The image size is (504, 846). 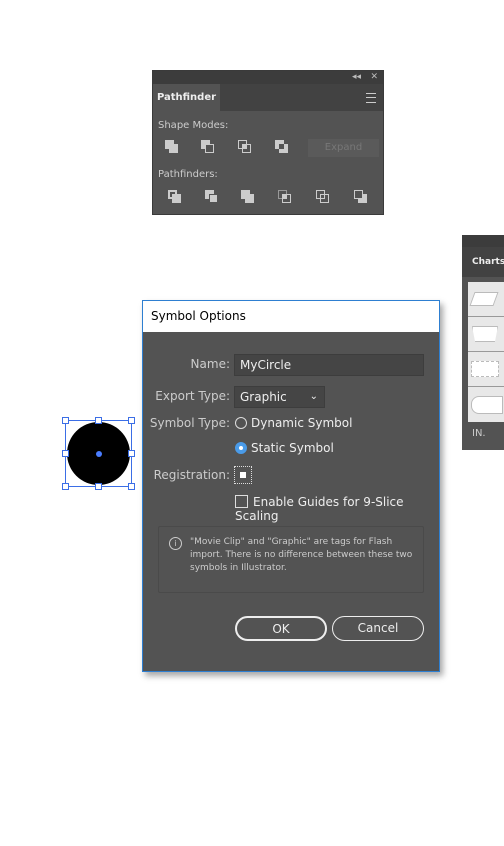 I want to click on minus-front-icon, so click(x=208, y=147).